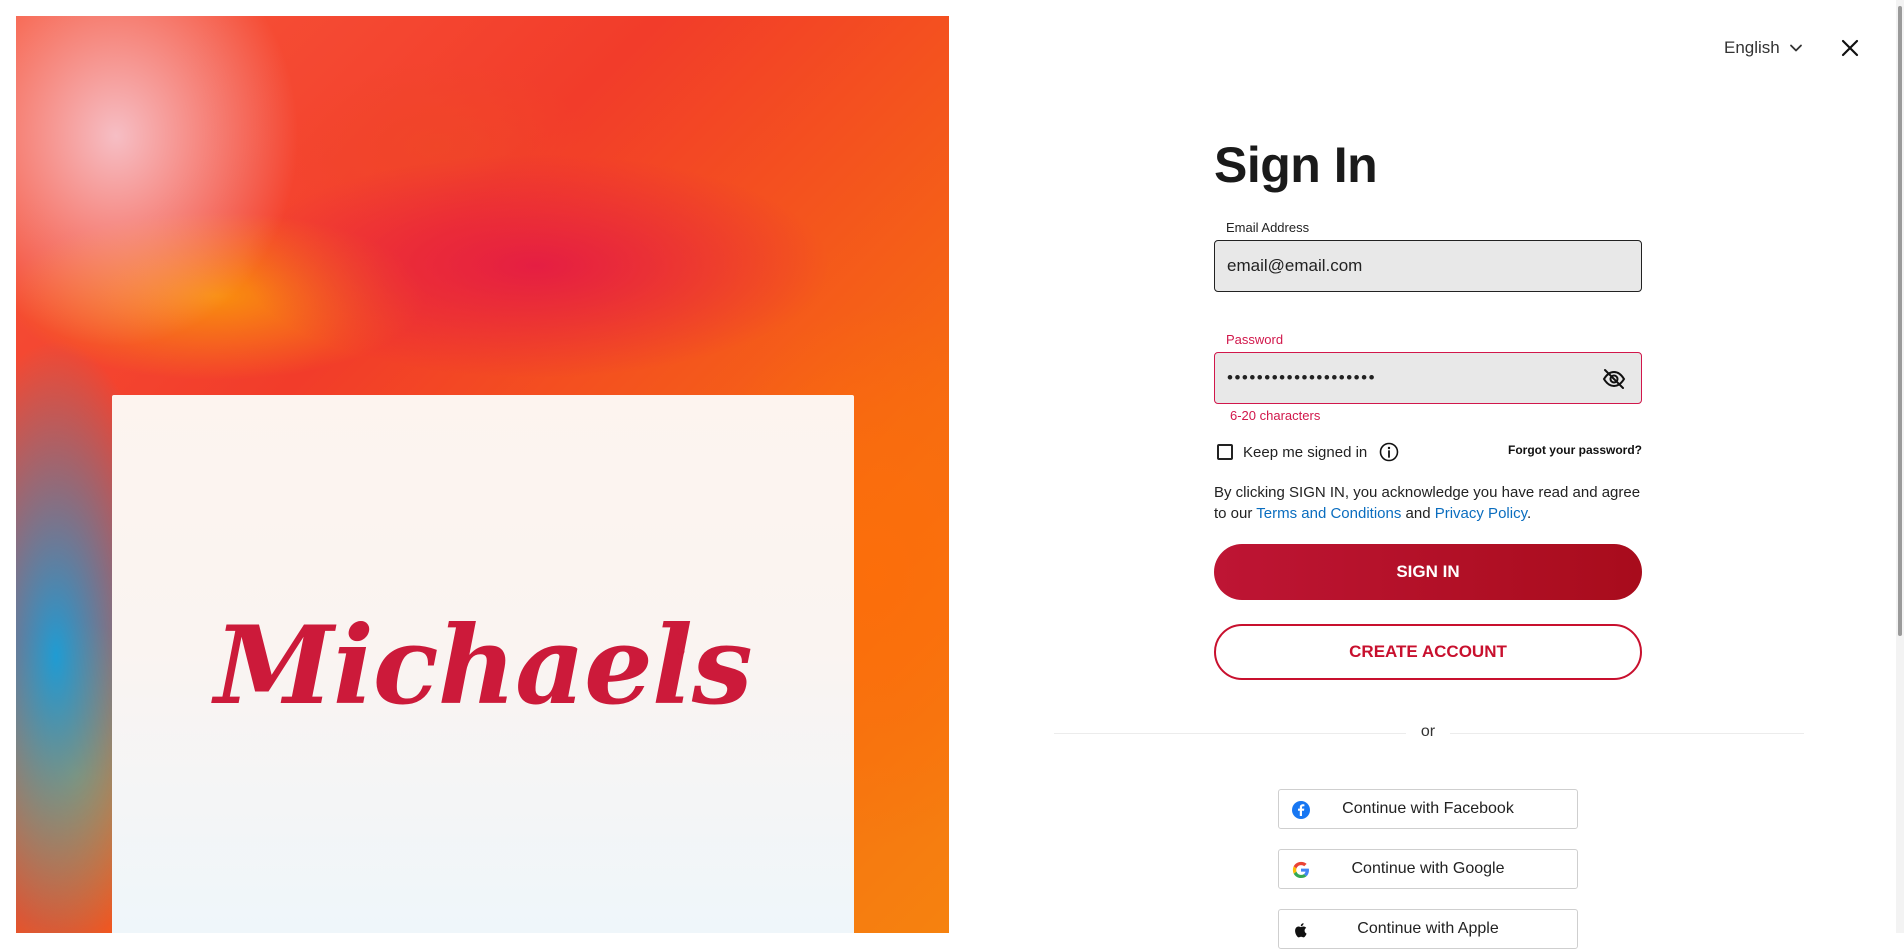 The height and width of the screenshot is (949, 1904). What do you see at coordinates (1268, 227) in the screenshot?
I see `email-label: Email Address` at bounding box center [1268, 227].